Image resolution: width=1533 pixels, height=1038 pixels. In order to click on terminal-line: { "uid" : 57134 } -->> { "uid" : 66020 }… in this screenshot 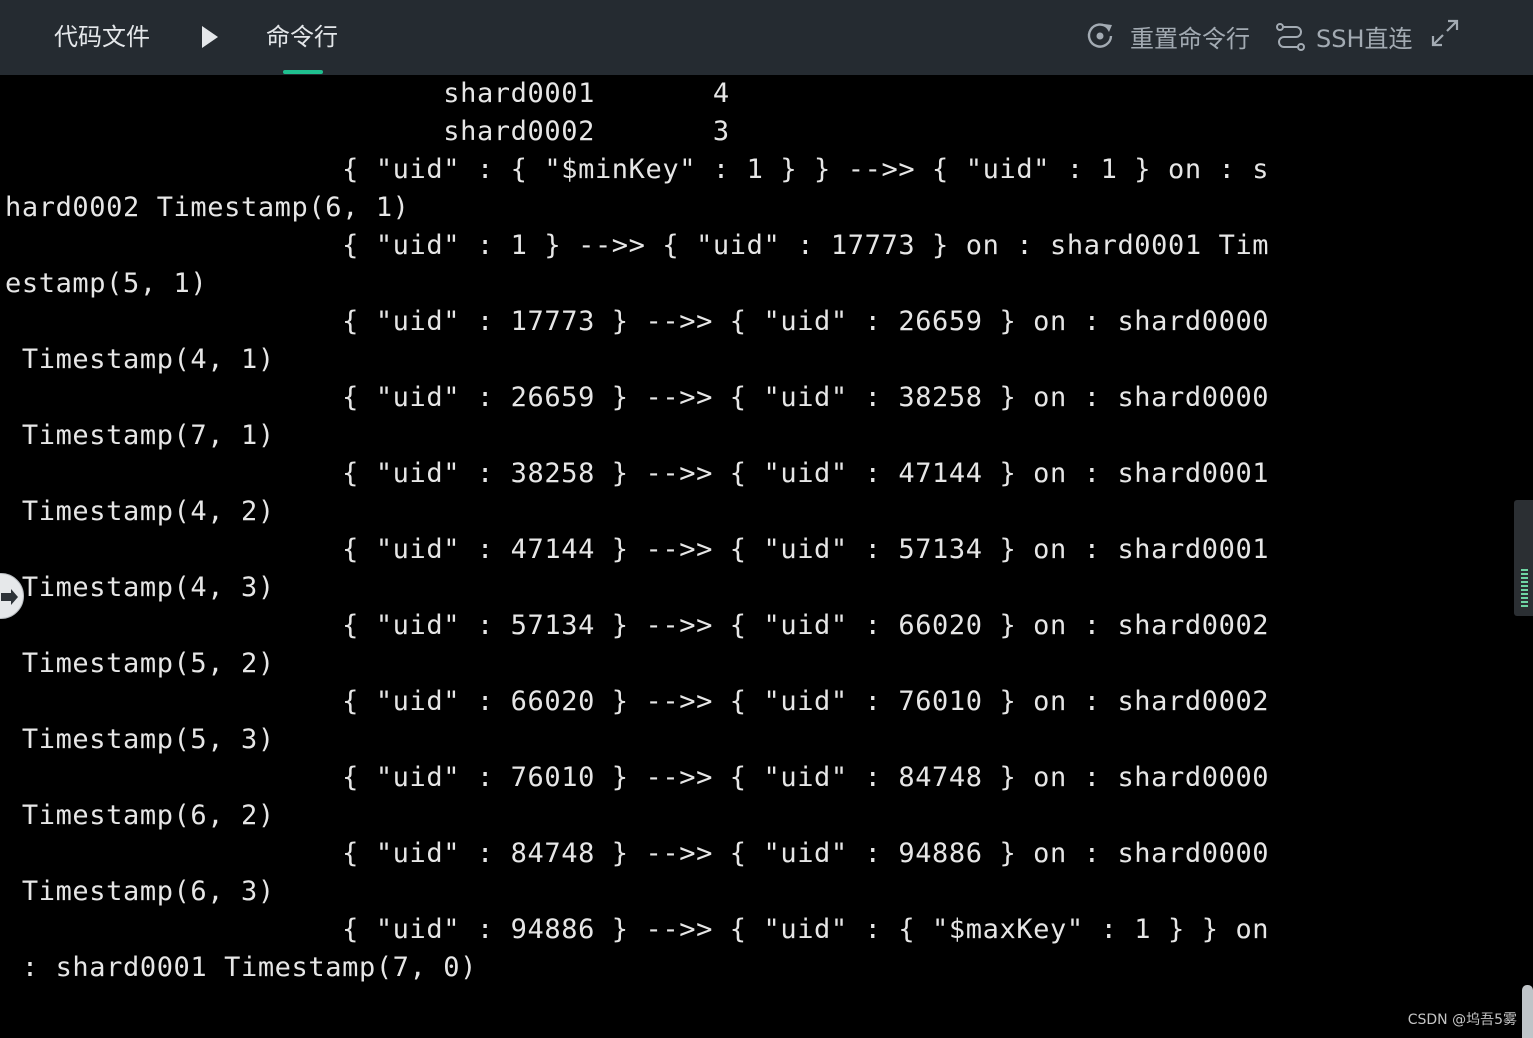, I will do `click(637, 625)`.